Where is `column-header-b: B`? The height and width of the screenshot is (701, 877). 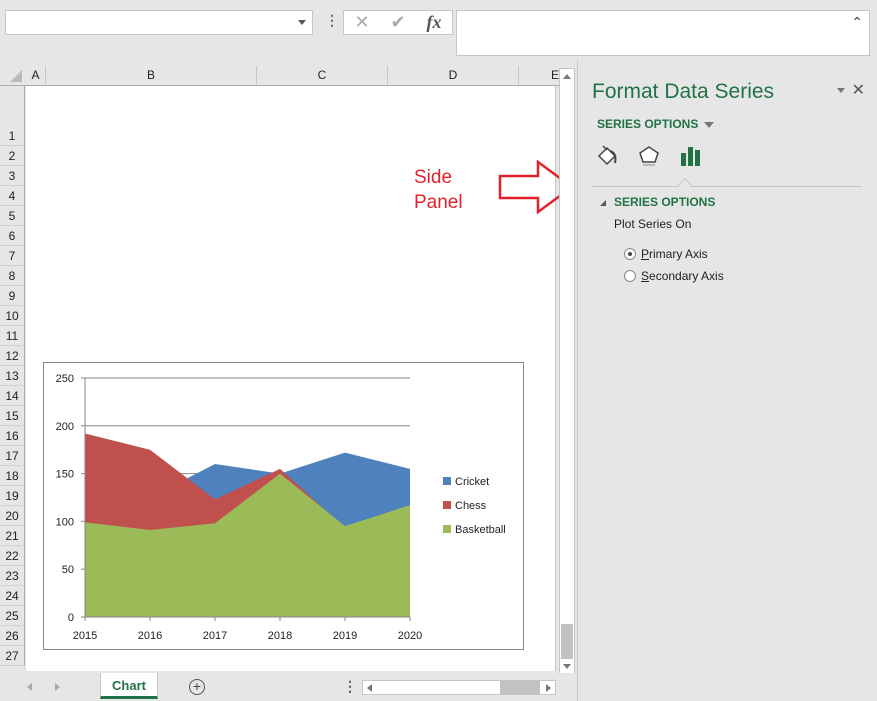
column-header-b: B is located at coordinates (151, 75).